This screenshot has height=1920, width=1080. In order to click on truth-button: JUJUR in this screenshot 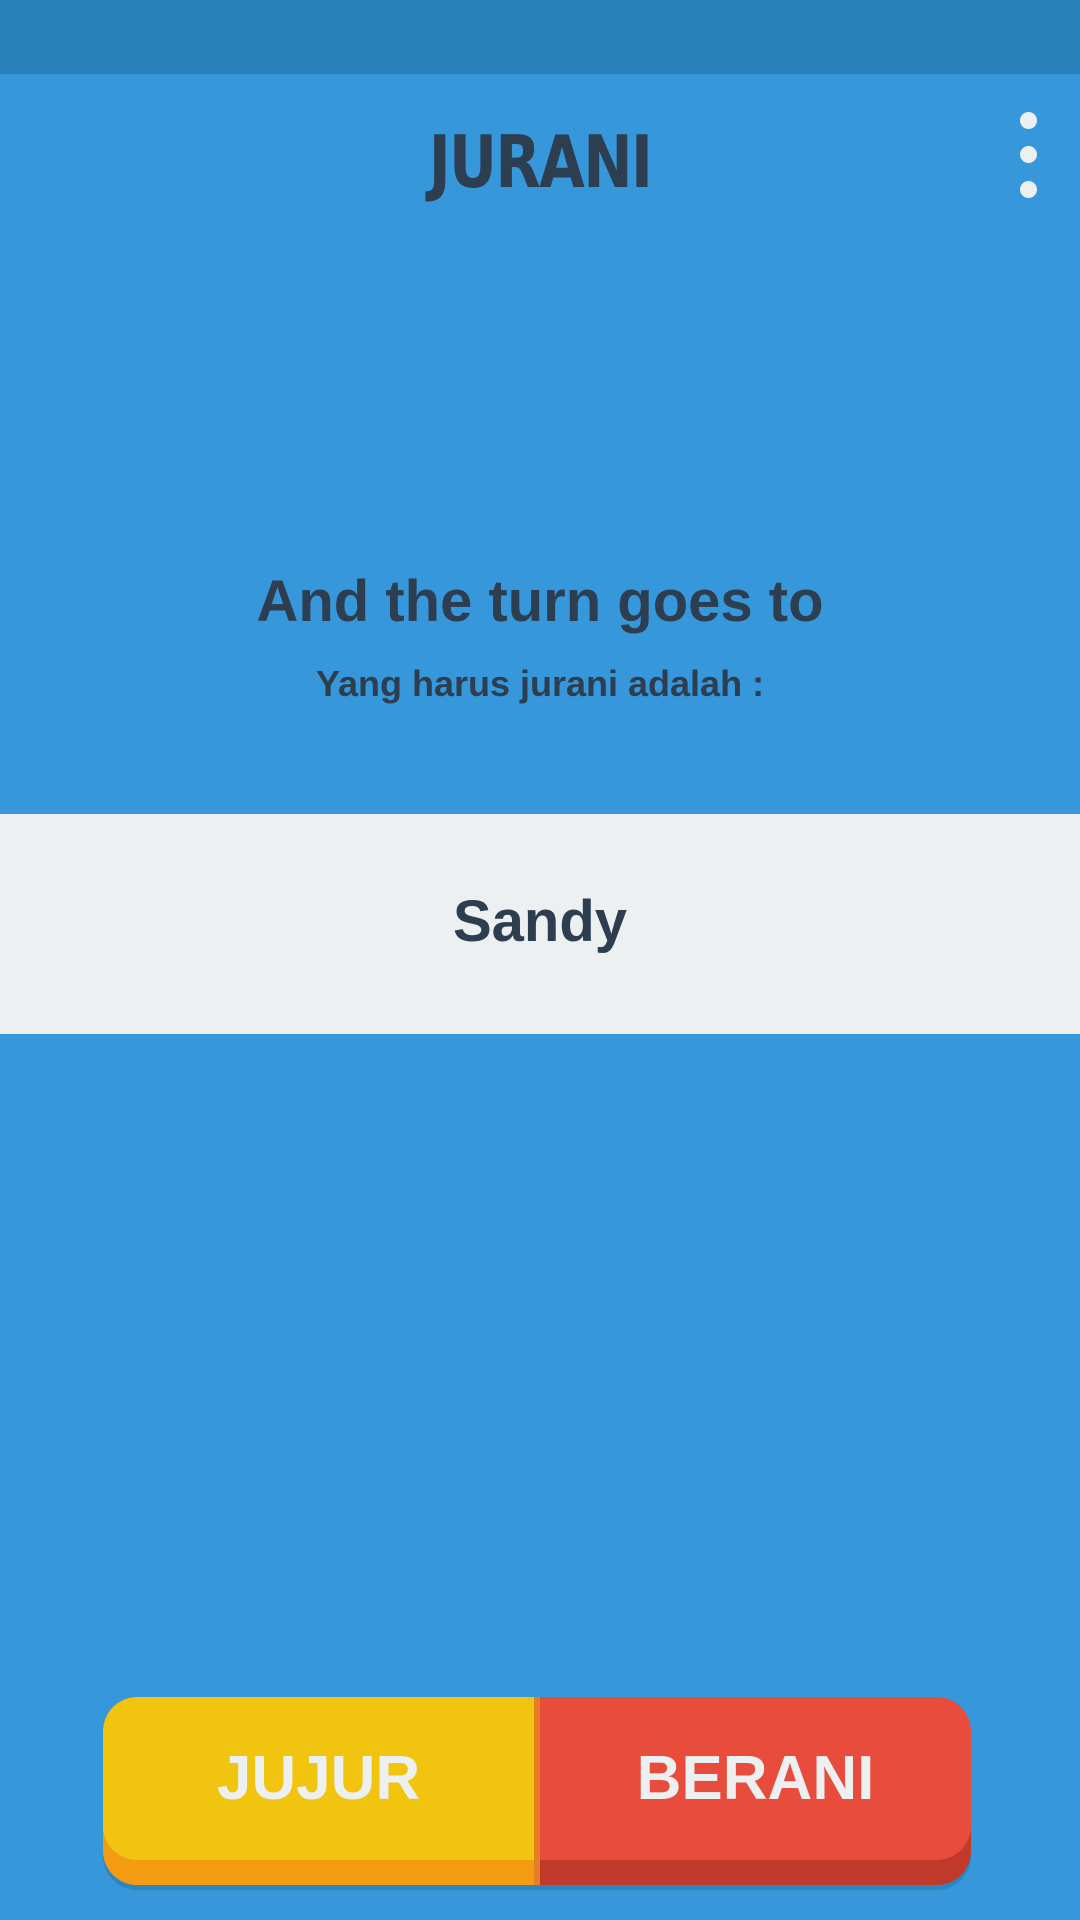, I will do `click(318, 1791)`.